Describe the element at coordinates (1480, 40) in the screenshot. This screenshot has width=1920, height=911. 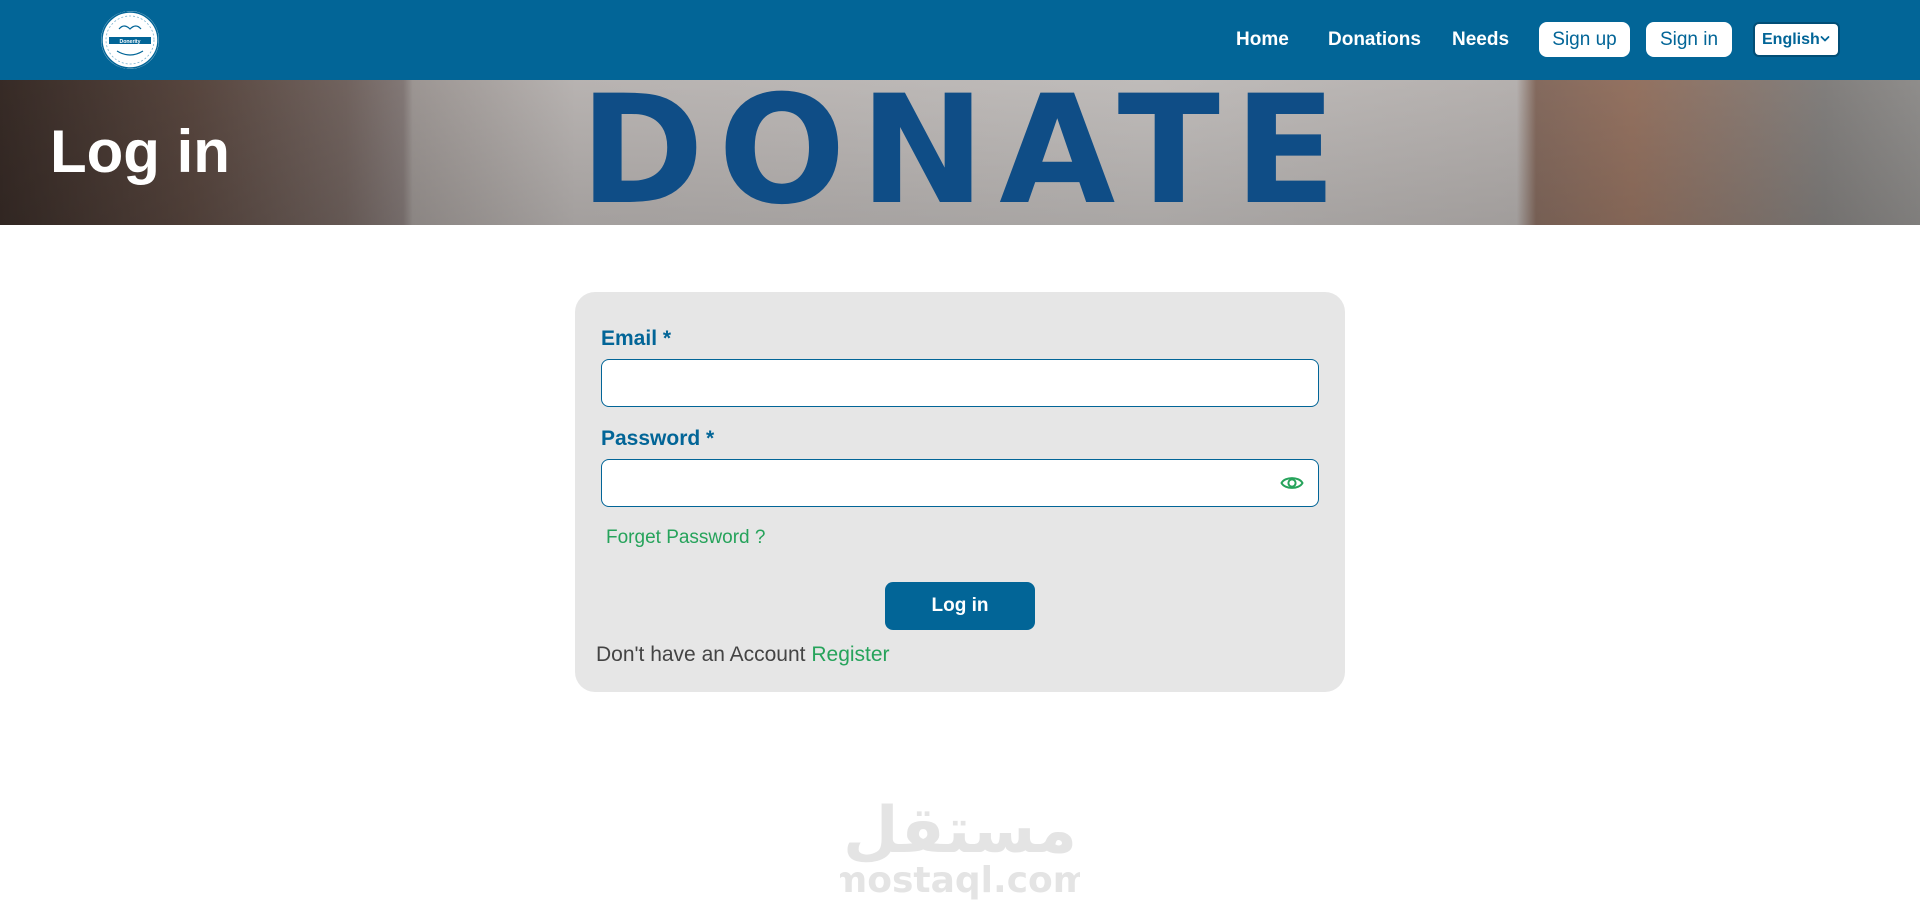
I see `nav-needs-link: Needs` at that location.